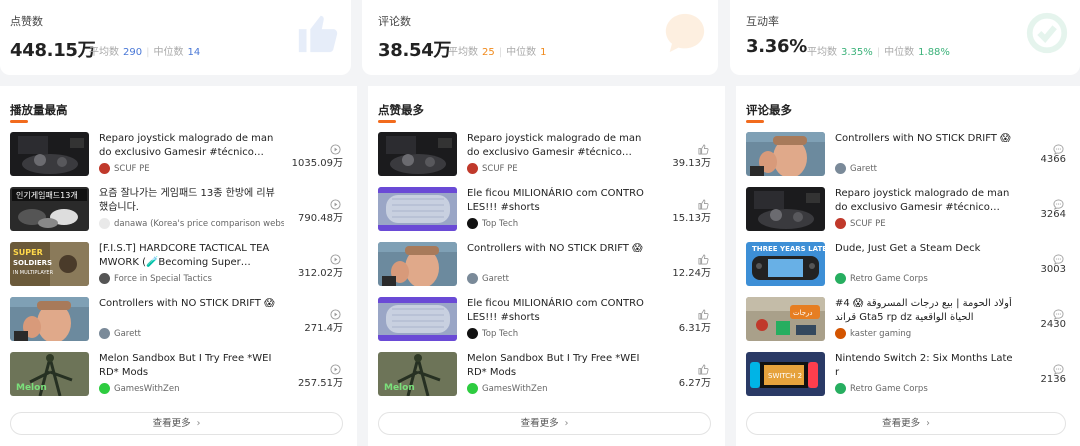  I want to click on video-title: 요즘 잘나가는 게임패드 13종 한방에 리뷰했습니다., so click(188, 200).